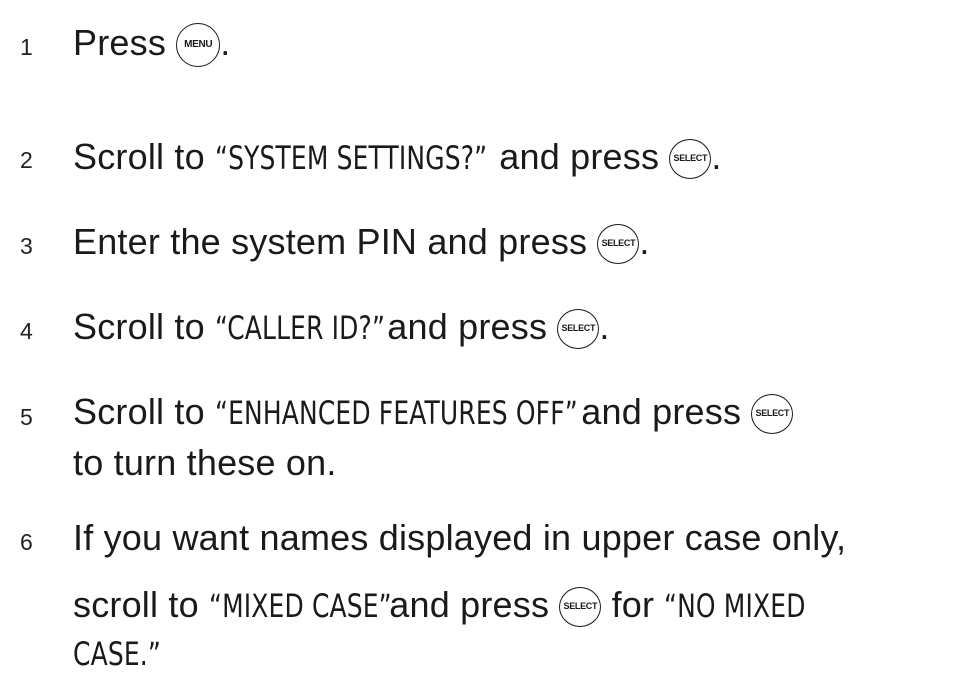 The height and width of the screenshot is (687, 953). I want to click on step-number: 2, so click(26, 160).